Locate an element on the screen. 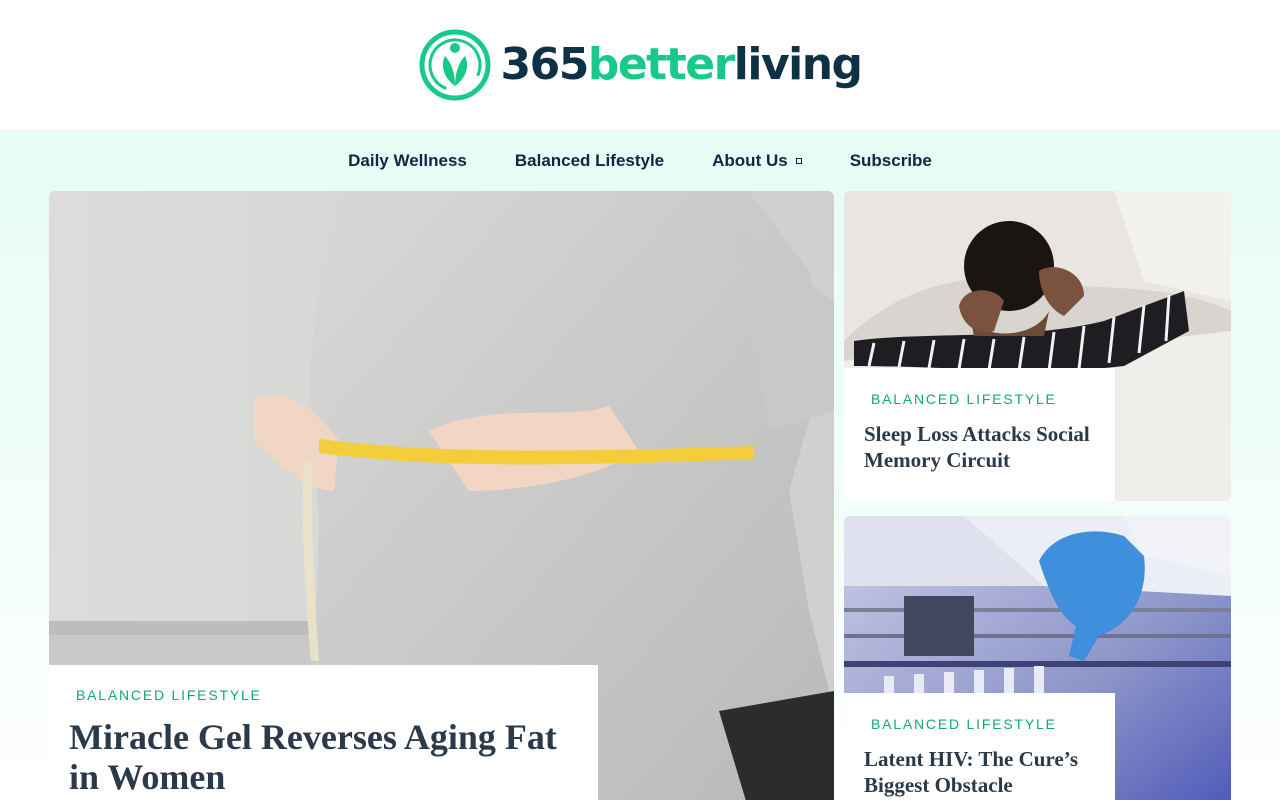  nav-item-daily-wellness: Daily Wellness is located at coordinates (407, 161).